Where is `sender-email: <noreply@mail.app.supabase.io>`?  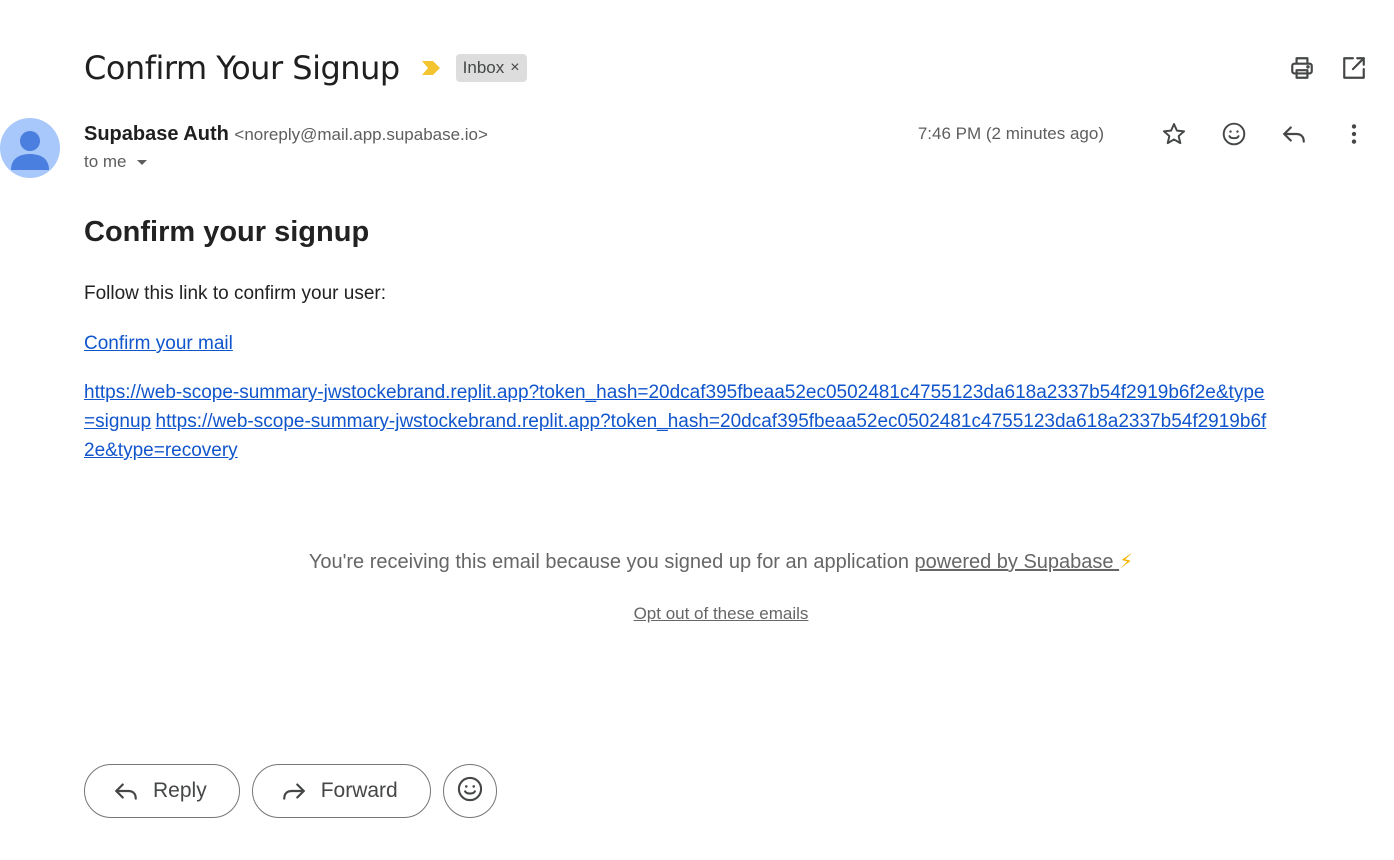 sender-email: <noreply@mail.app.supabase.io> is located at coordinates (361, 134).